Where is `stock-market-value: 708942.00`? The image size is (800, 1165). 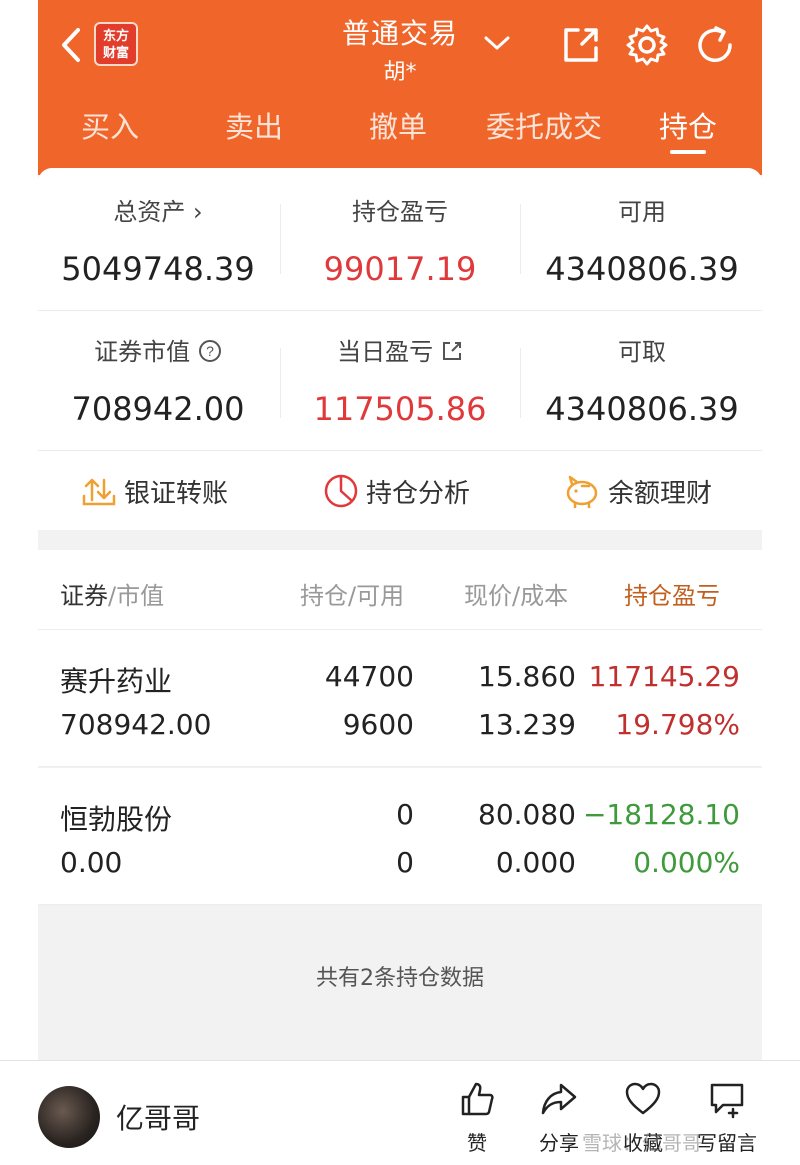
stock-market-value: 708942.00 is located at coordinates (136, 724).